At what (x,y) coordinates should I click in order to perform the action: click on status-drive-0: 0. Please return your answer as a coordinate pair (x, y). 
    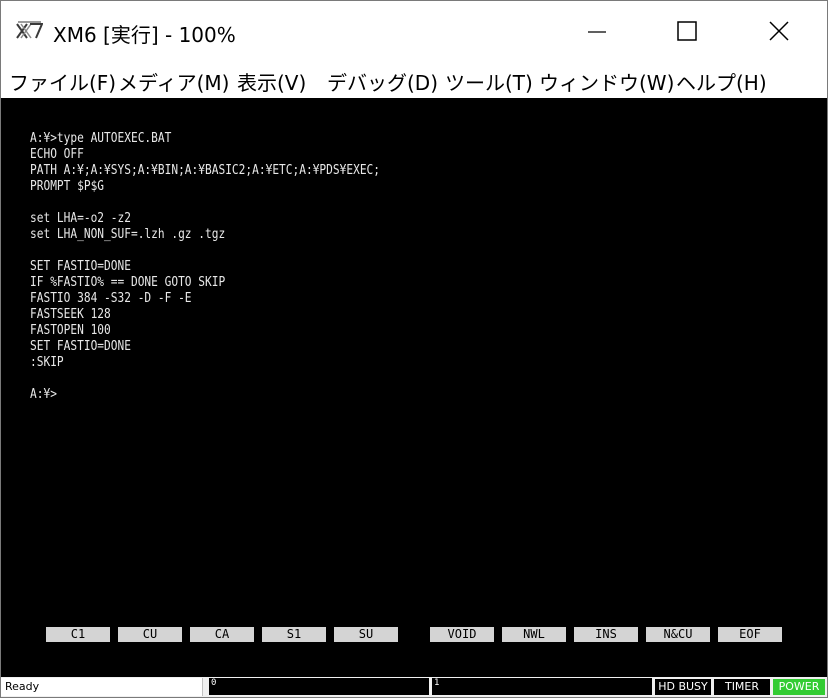
    Looking at the image, I should click on (319, 686).